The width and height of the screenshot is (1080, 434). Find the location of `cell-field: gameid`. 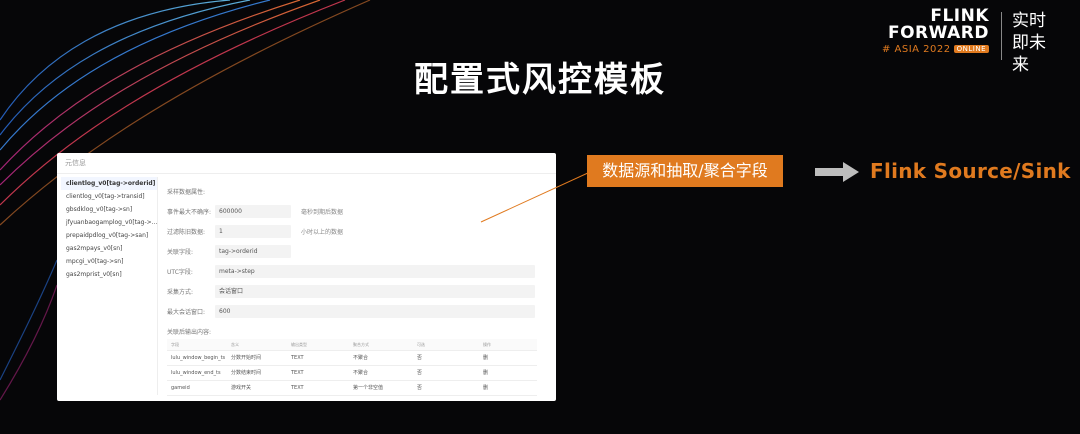

cell-field: gameid is located at coordinates (180, 388).